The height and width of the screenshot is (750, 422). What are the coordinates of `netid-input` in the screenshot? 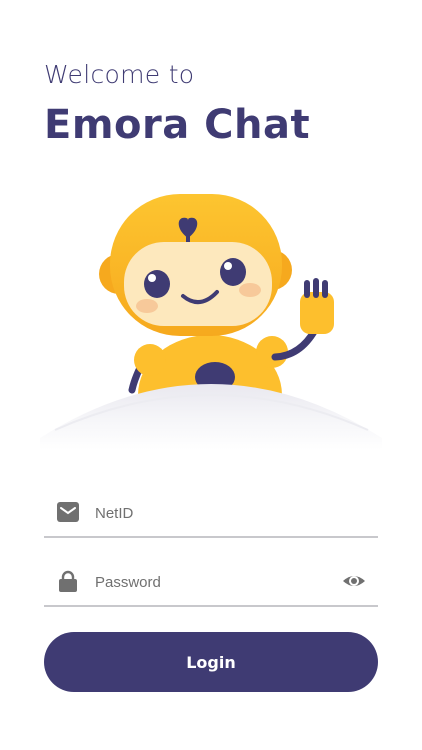 It's located at (210, 513).